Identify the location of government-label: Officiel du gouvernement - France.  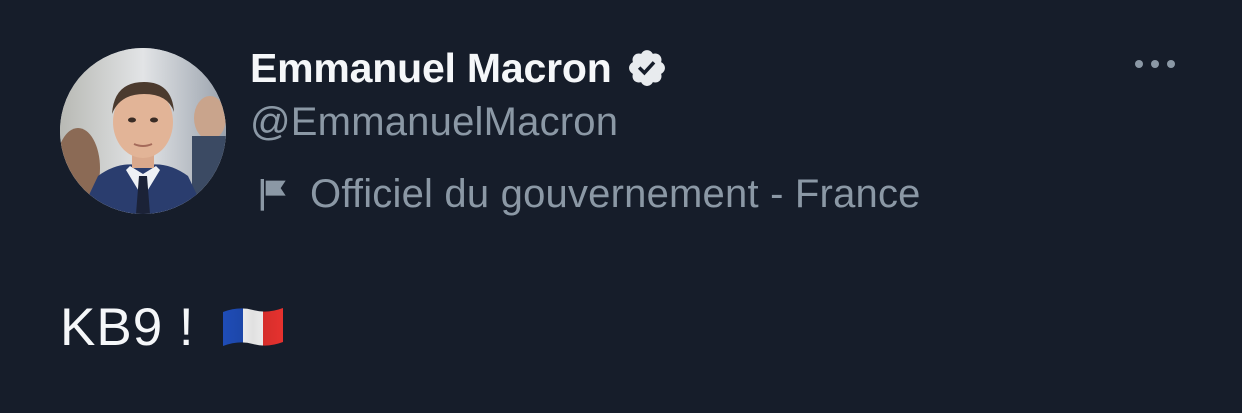
(587, 194).